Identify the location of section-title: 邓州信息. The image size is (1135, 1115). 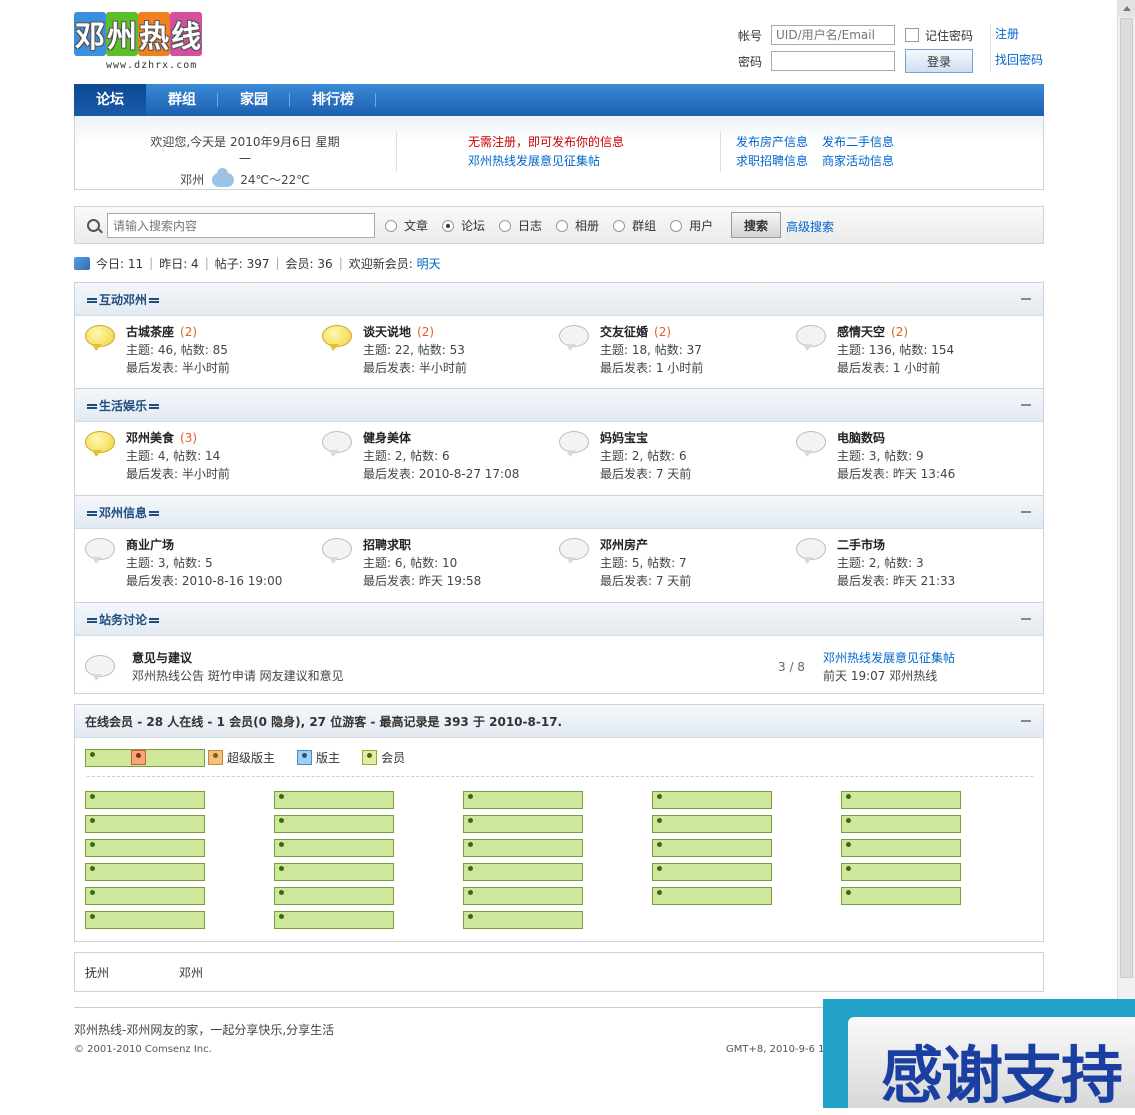
(123, 512).